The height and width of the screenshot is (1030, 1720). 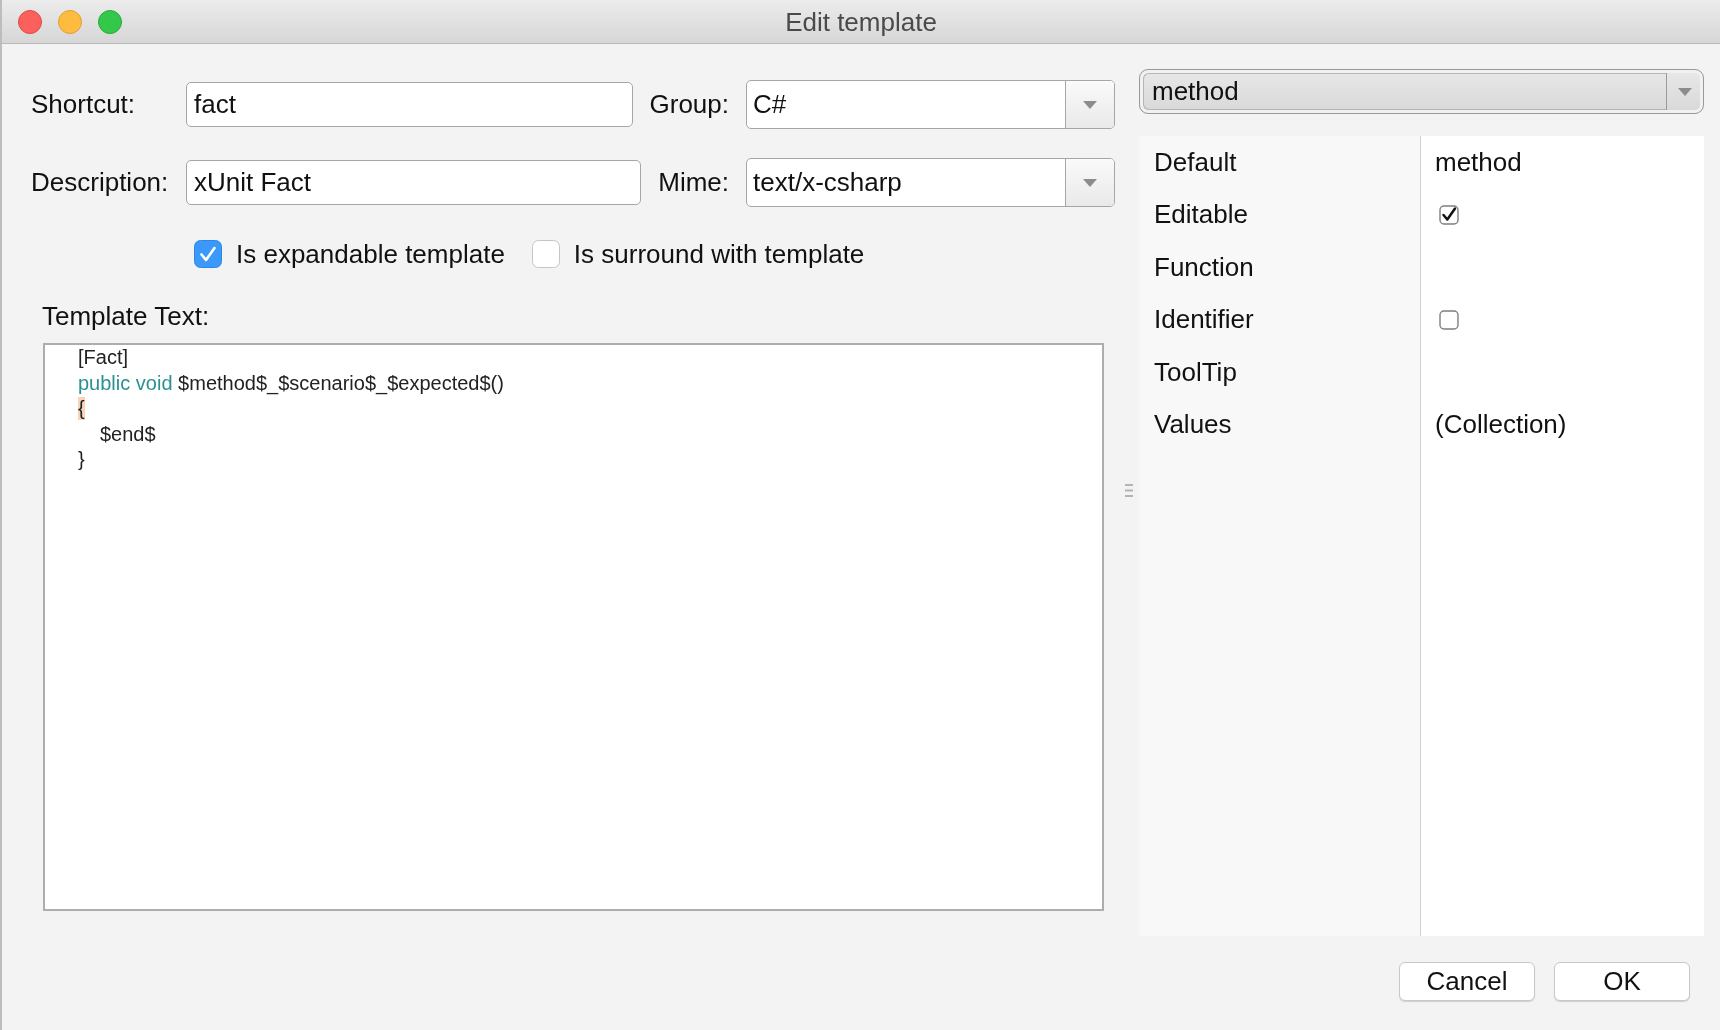 I want to click on maximize-button, so click(x=110, y=21).